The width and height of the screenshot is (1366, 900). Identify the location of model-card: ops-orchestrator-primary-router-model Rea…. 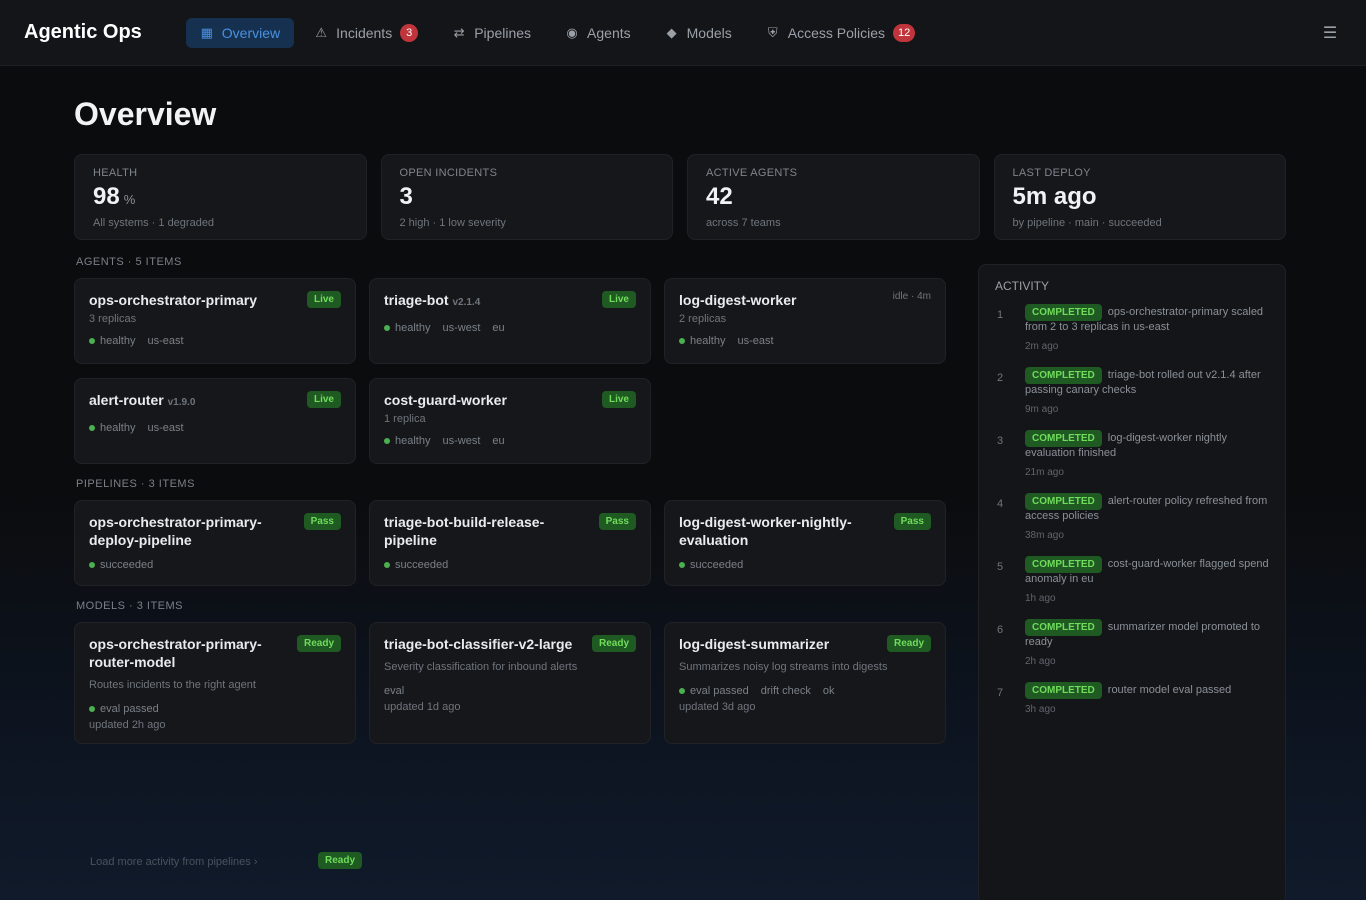
(215, 683).